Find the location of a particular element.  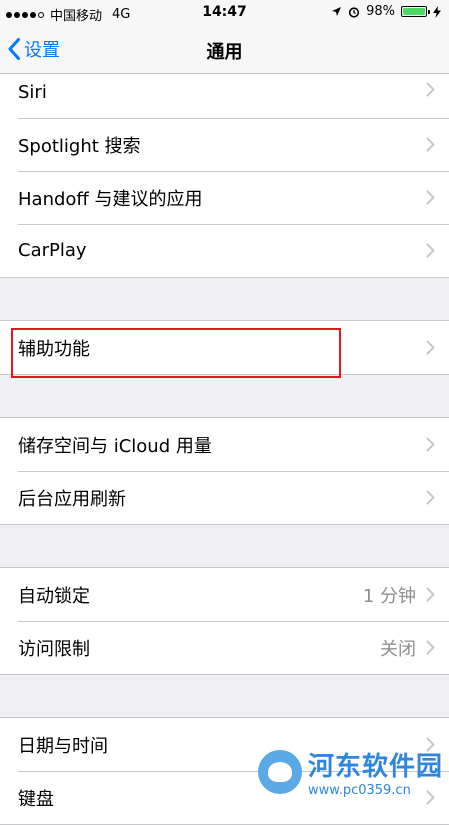

settings-group: 储存空间与 iCloud 用量 后台应用刷新 is located at coordinates (224, 471).